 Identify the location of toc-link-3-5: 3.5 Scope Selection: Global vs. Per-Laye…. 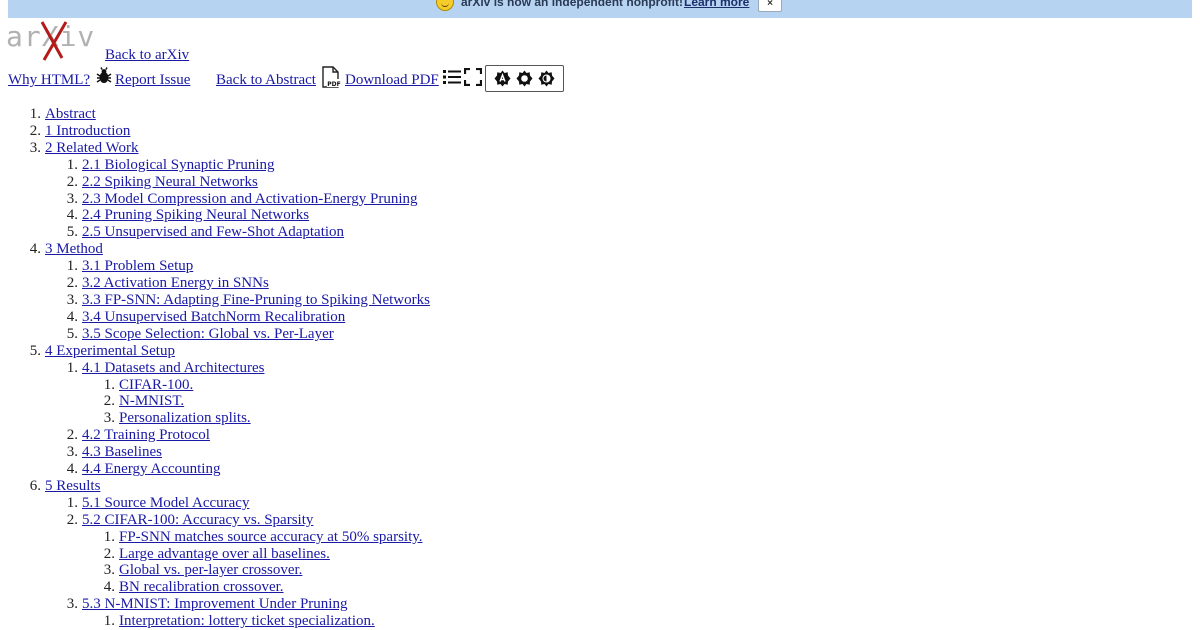
(208, 334).